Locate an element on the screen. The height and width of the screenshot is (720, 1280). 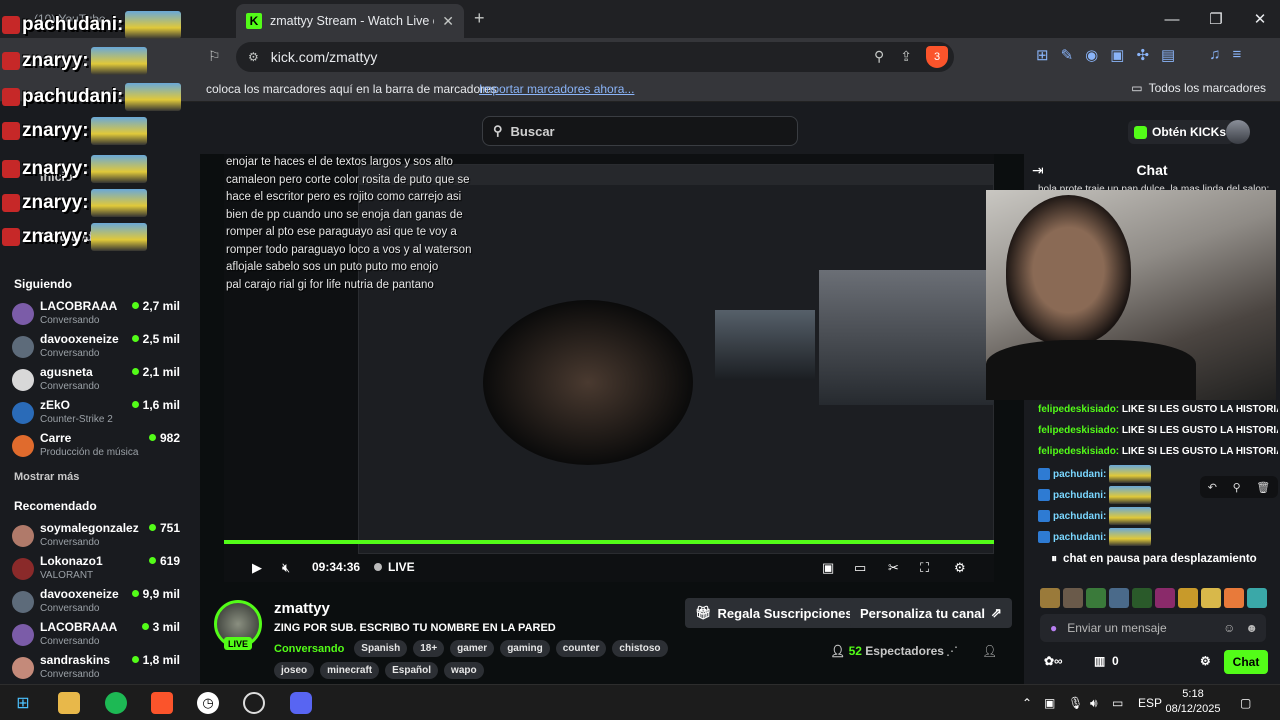
tag-chip: gaming is located at coordinates (525, 648).